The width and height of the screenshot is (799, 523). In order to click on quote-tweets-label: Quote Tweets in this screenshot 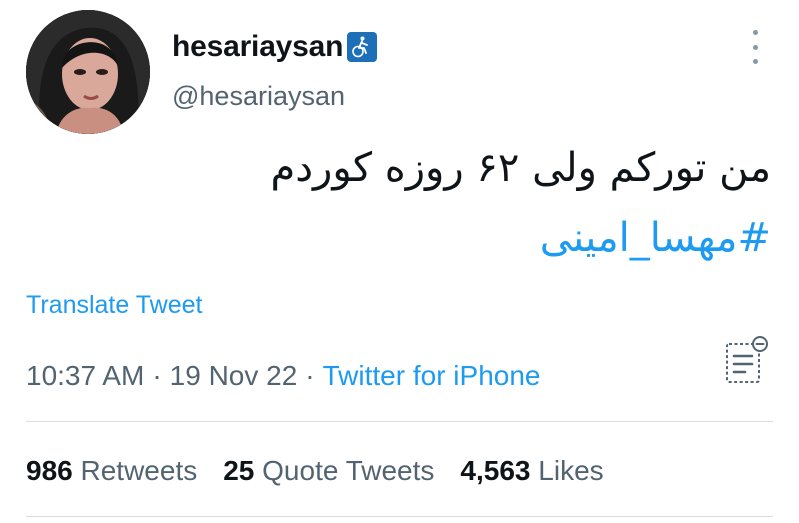, I will do `click(348, 470)`.